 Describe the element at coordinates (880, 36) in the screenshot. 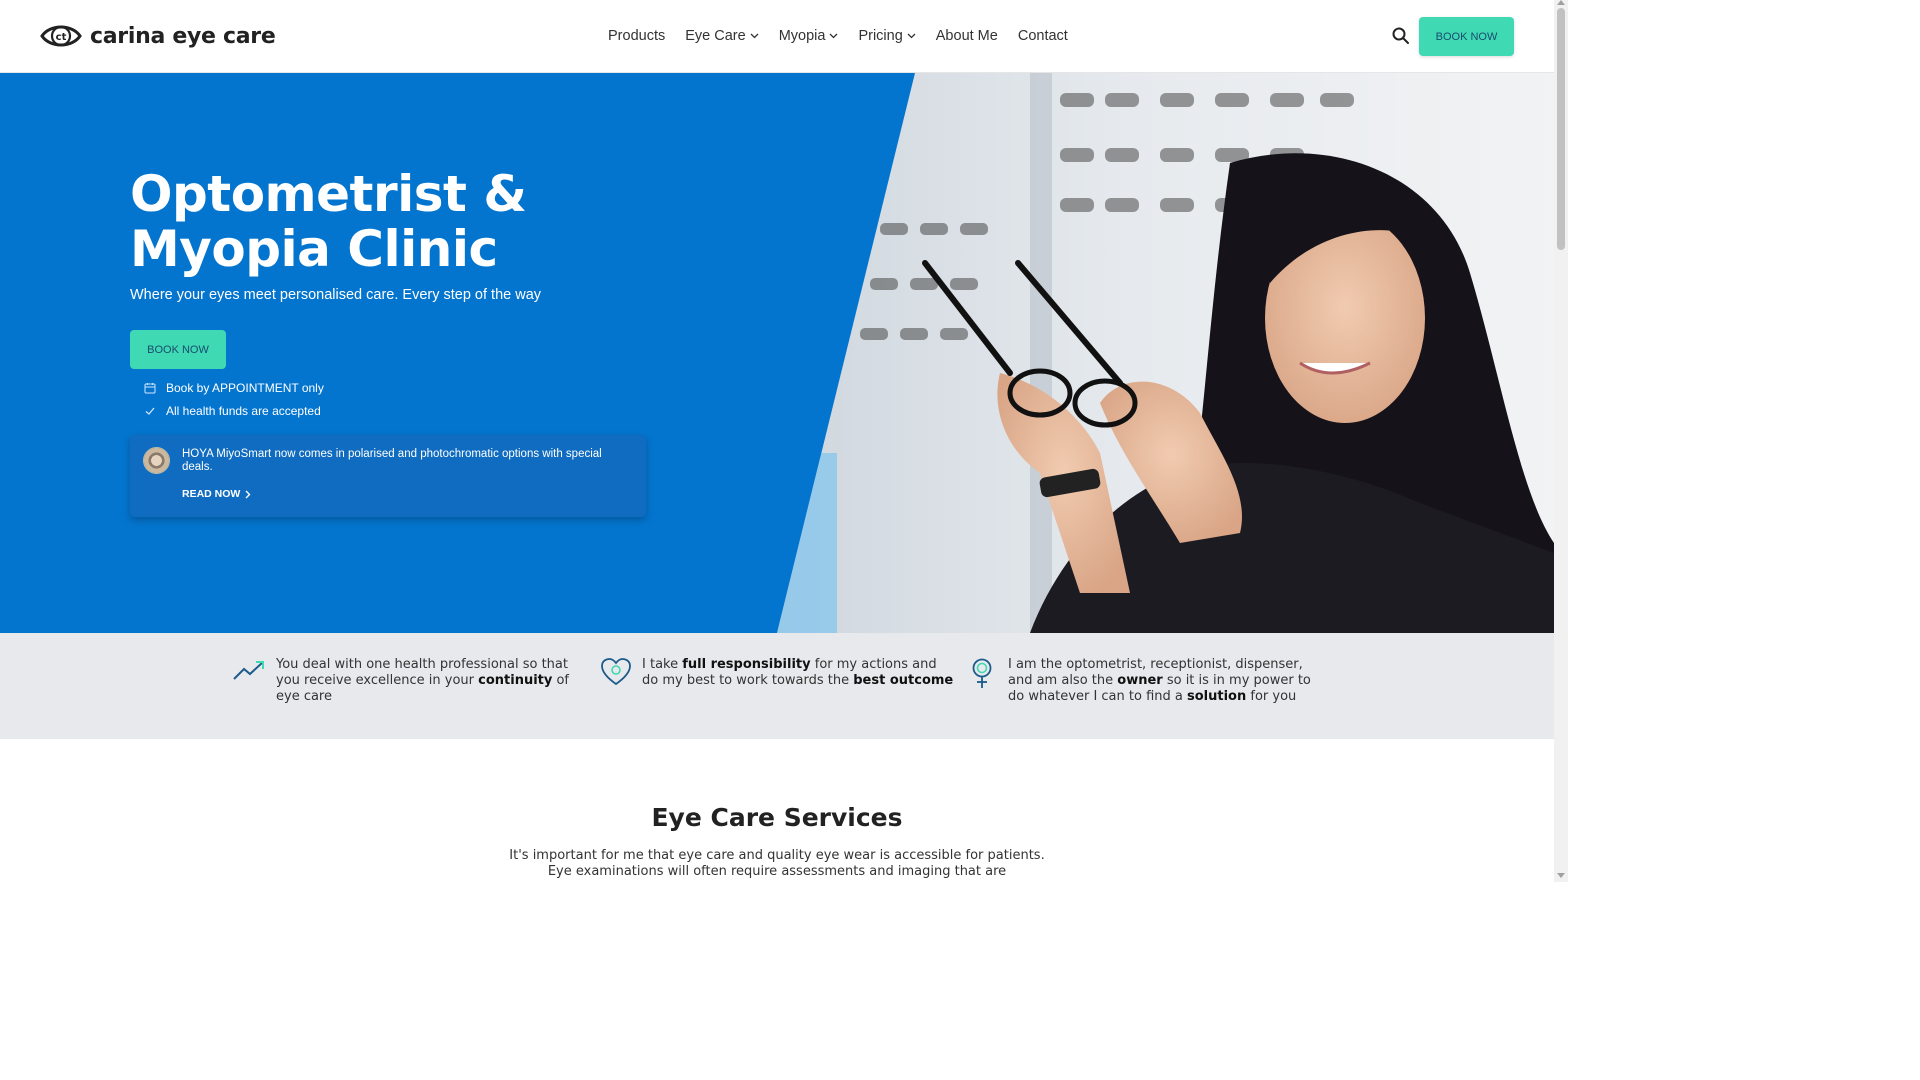

I see `nav-pricing-label: Pricing` at that location.